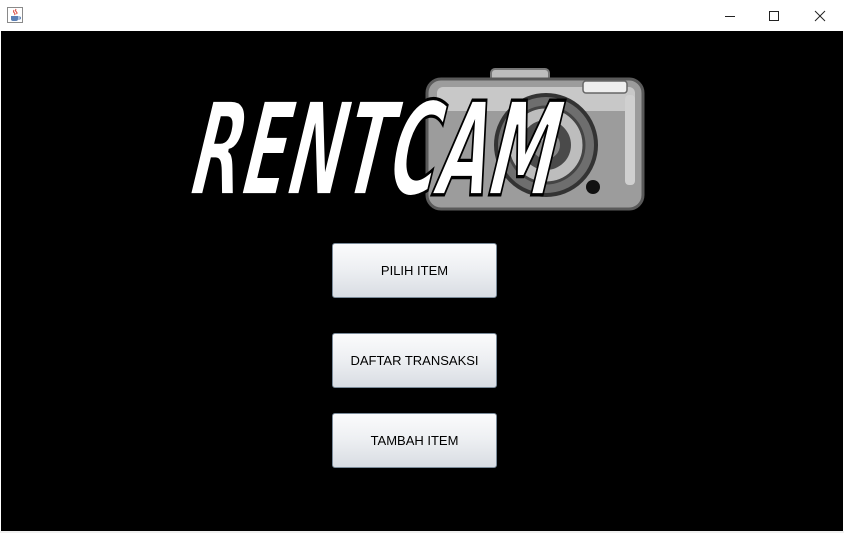 The height and width of the screenshot is (533, 844). I want to click on java-cup-icon, so click(15, 15).